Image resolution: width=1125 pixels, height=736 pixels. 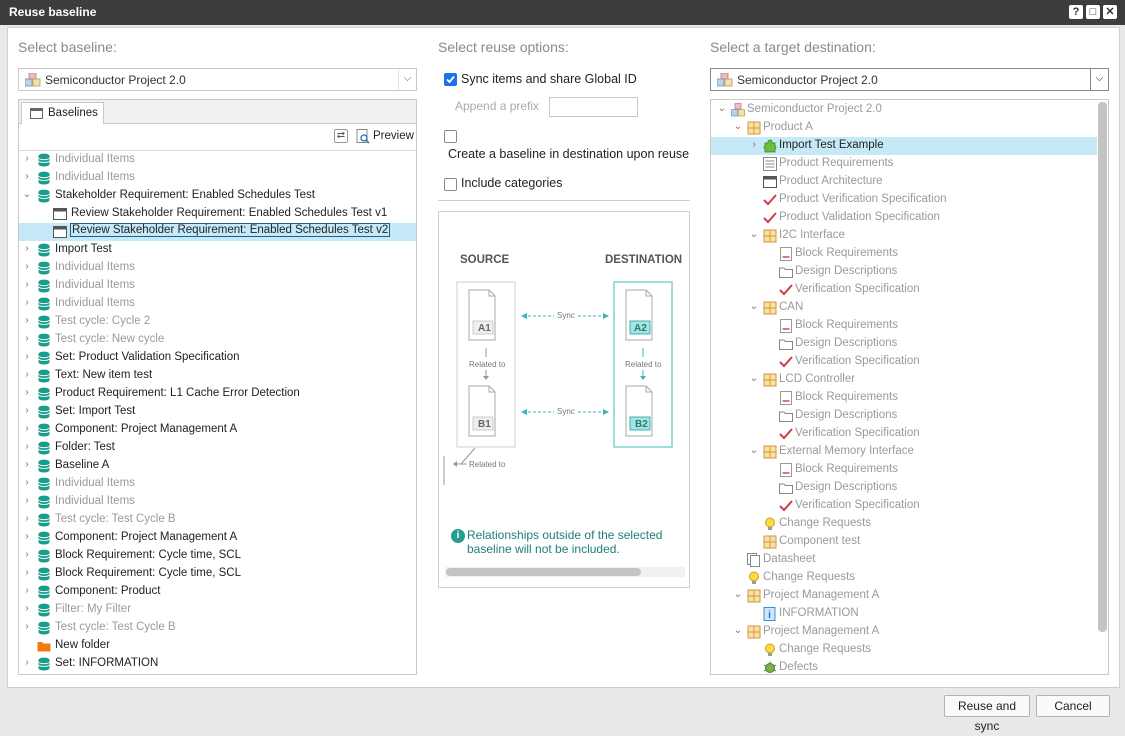 I want to click on target-tree-row: ⌄ I2C Interface, so click(x=904, y=236).